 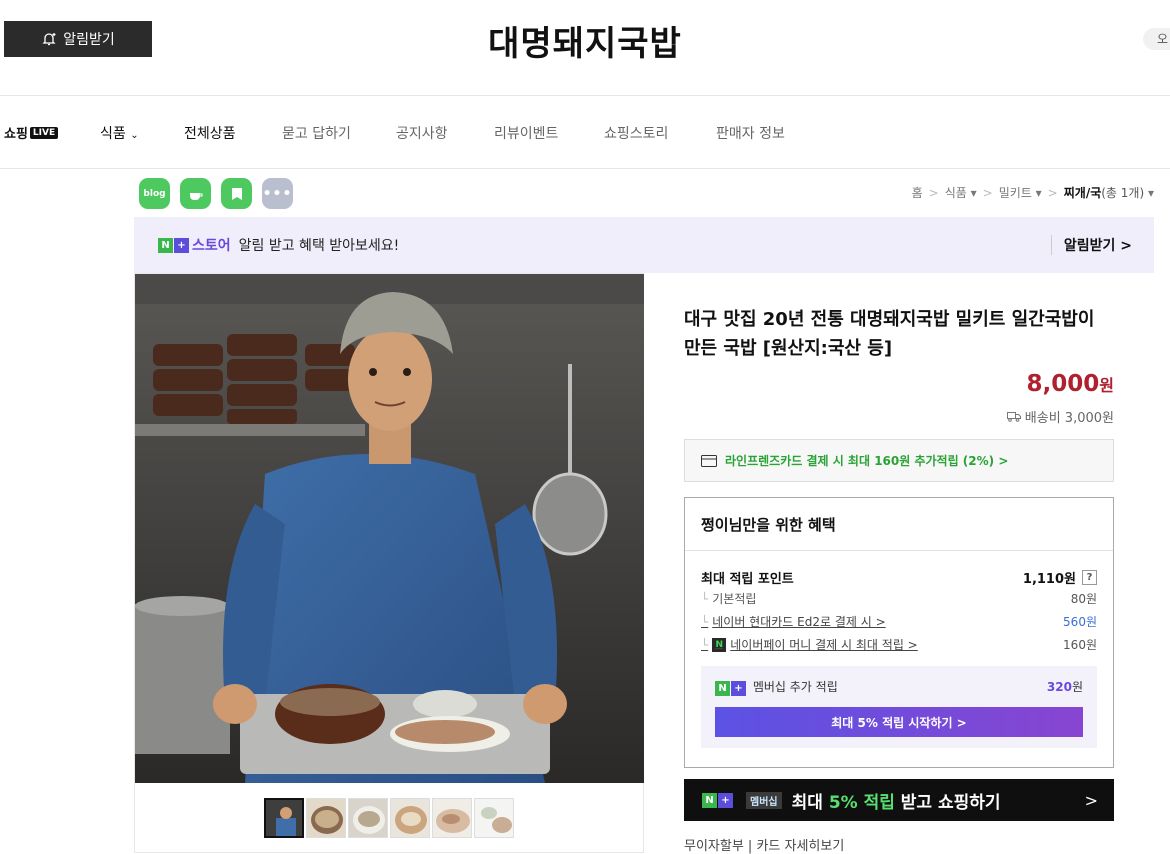 What do you see at coordinates (210, 133) in the screenshot?
I see `nav-item-all-products: 전체상품` at bounding box center [210, 133].